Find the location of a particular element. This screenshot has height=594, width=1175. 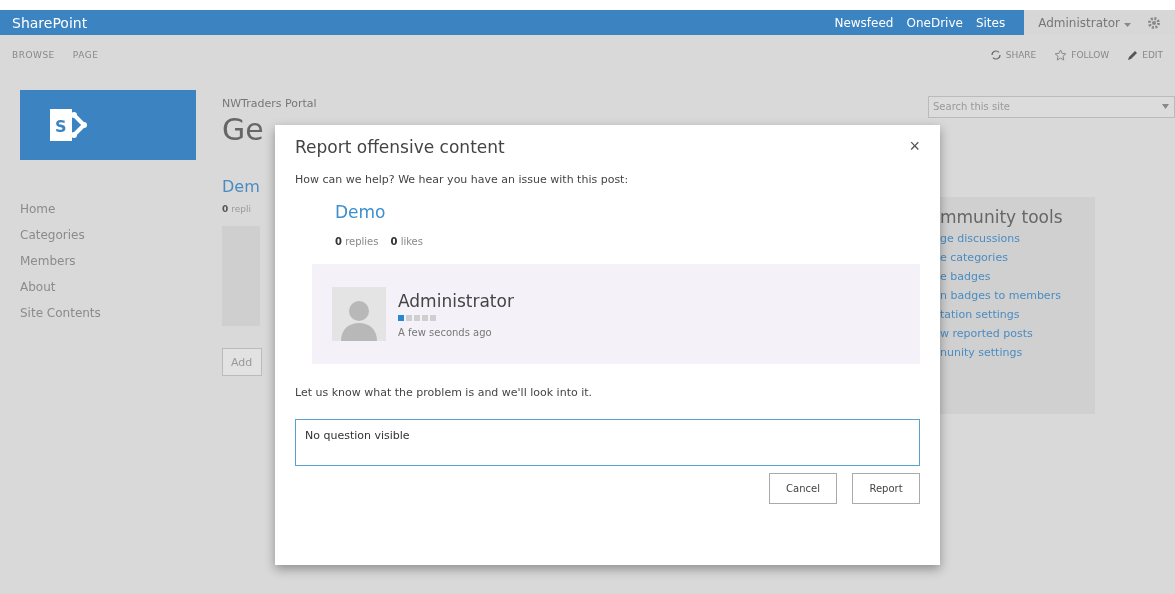

cancel-button: Cancel is located at coordinates (803, 488).